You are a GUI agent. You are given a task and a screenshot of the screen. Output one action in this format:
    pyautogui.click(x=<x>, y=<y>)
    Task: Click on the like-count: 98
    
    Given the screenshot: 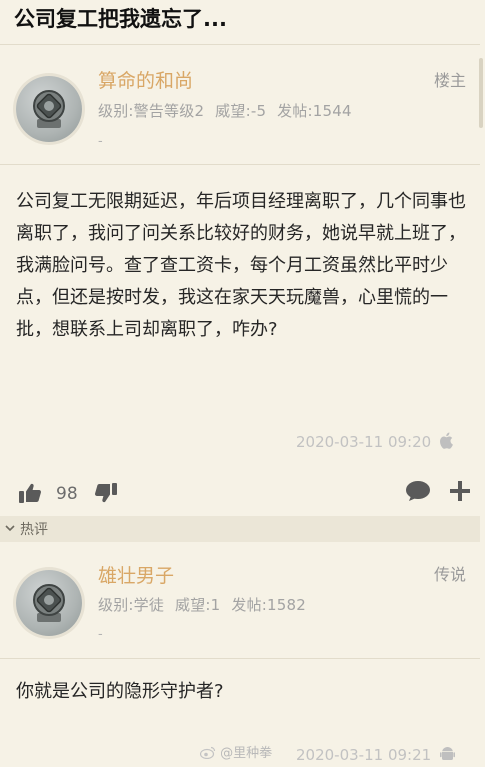 What is the action you would take?
    pyautogui.click(x=67, y=494)
    